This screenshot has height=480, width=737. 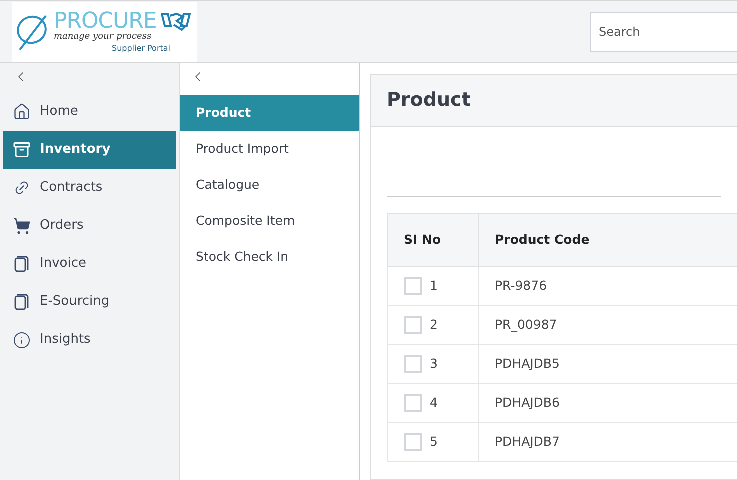 What do you see at coordinates (22, 340) in the screenshot?
I see `info-icon` at bounding box center [22, 340].